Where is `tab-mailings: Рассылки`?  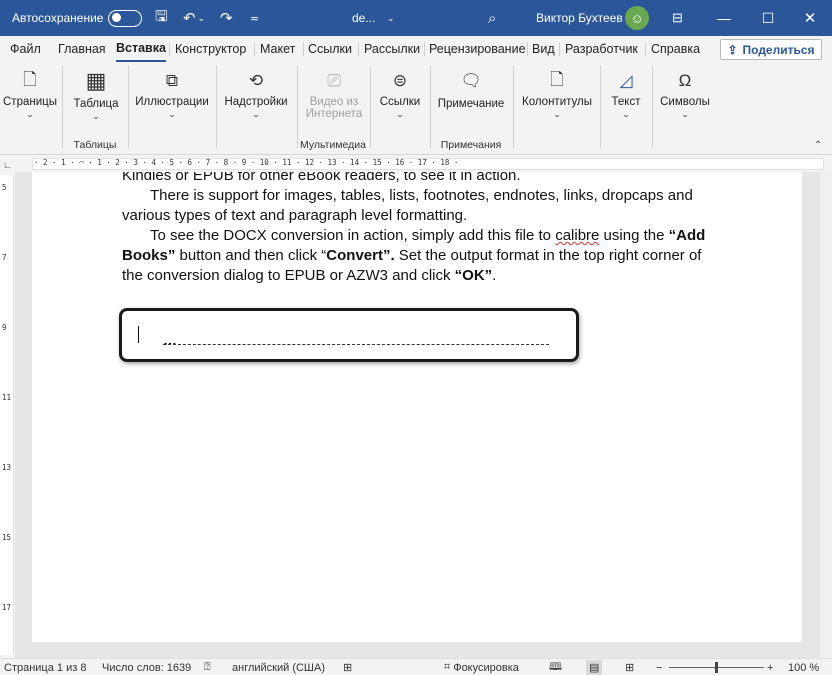 tab-mailings: Рассылки is located at coordinates (392, 49).